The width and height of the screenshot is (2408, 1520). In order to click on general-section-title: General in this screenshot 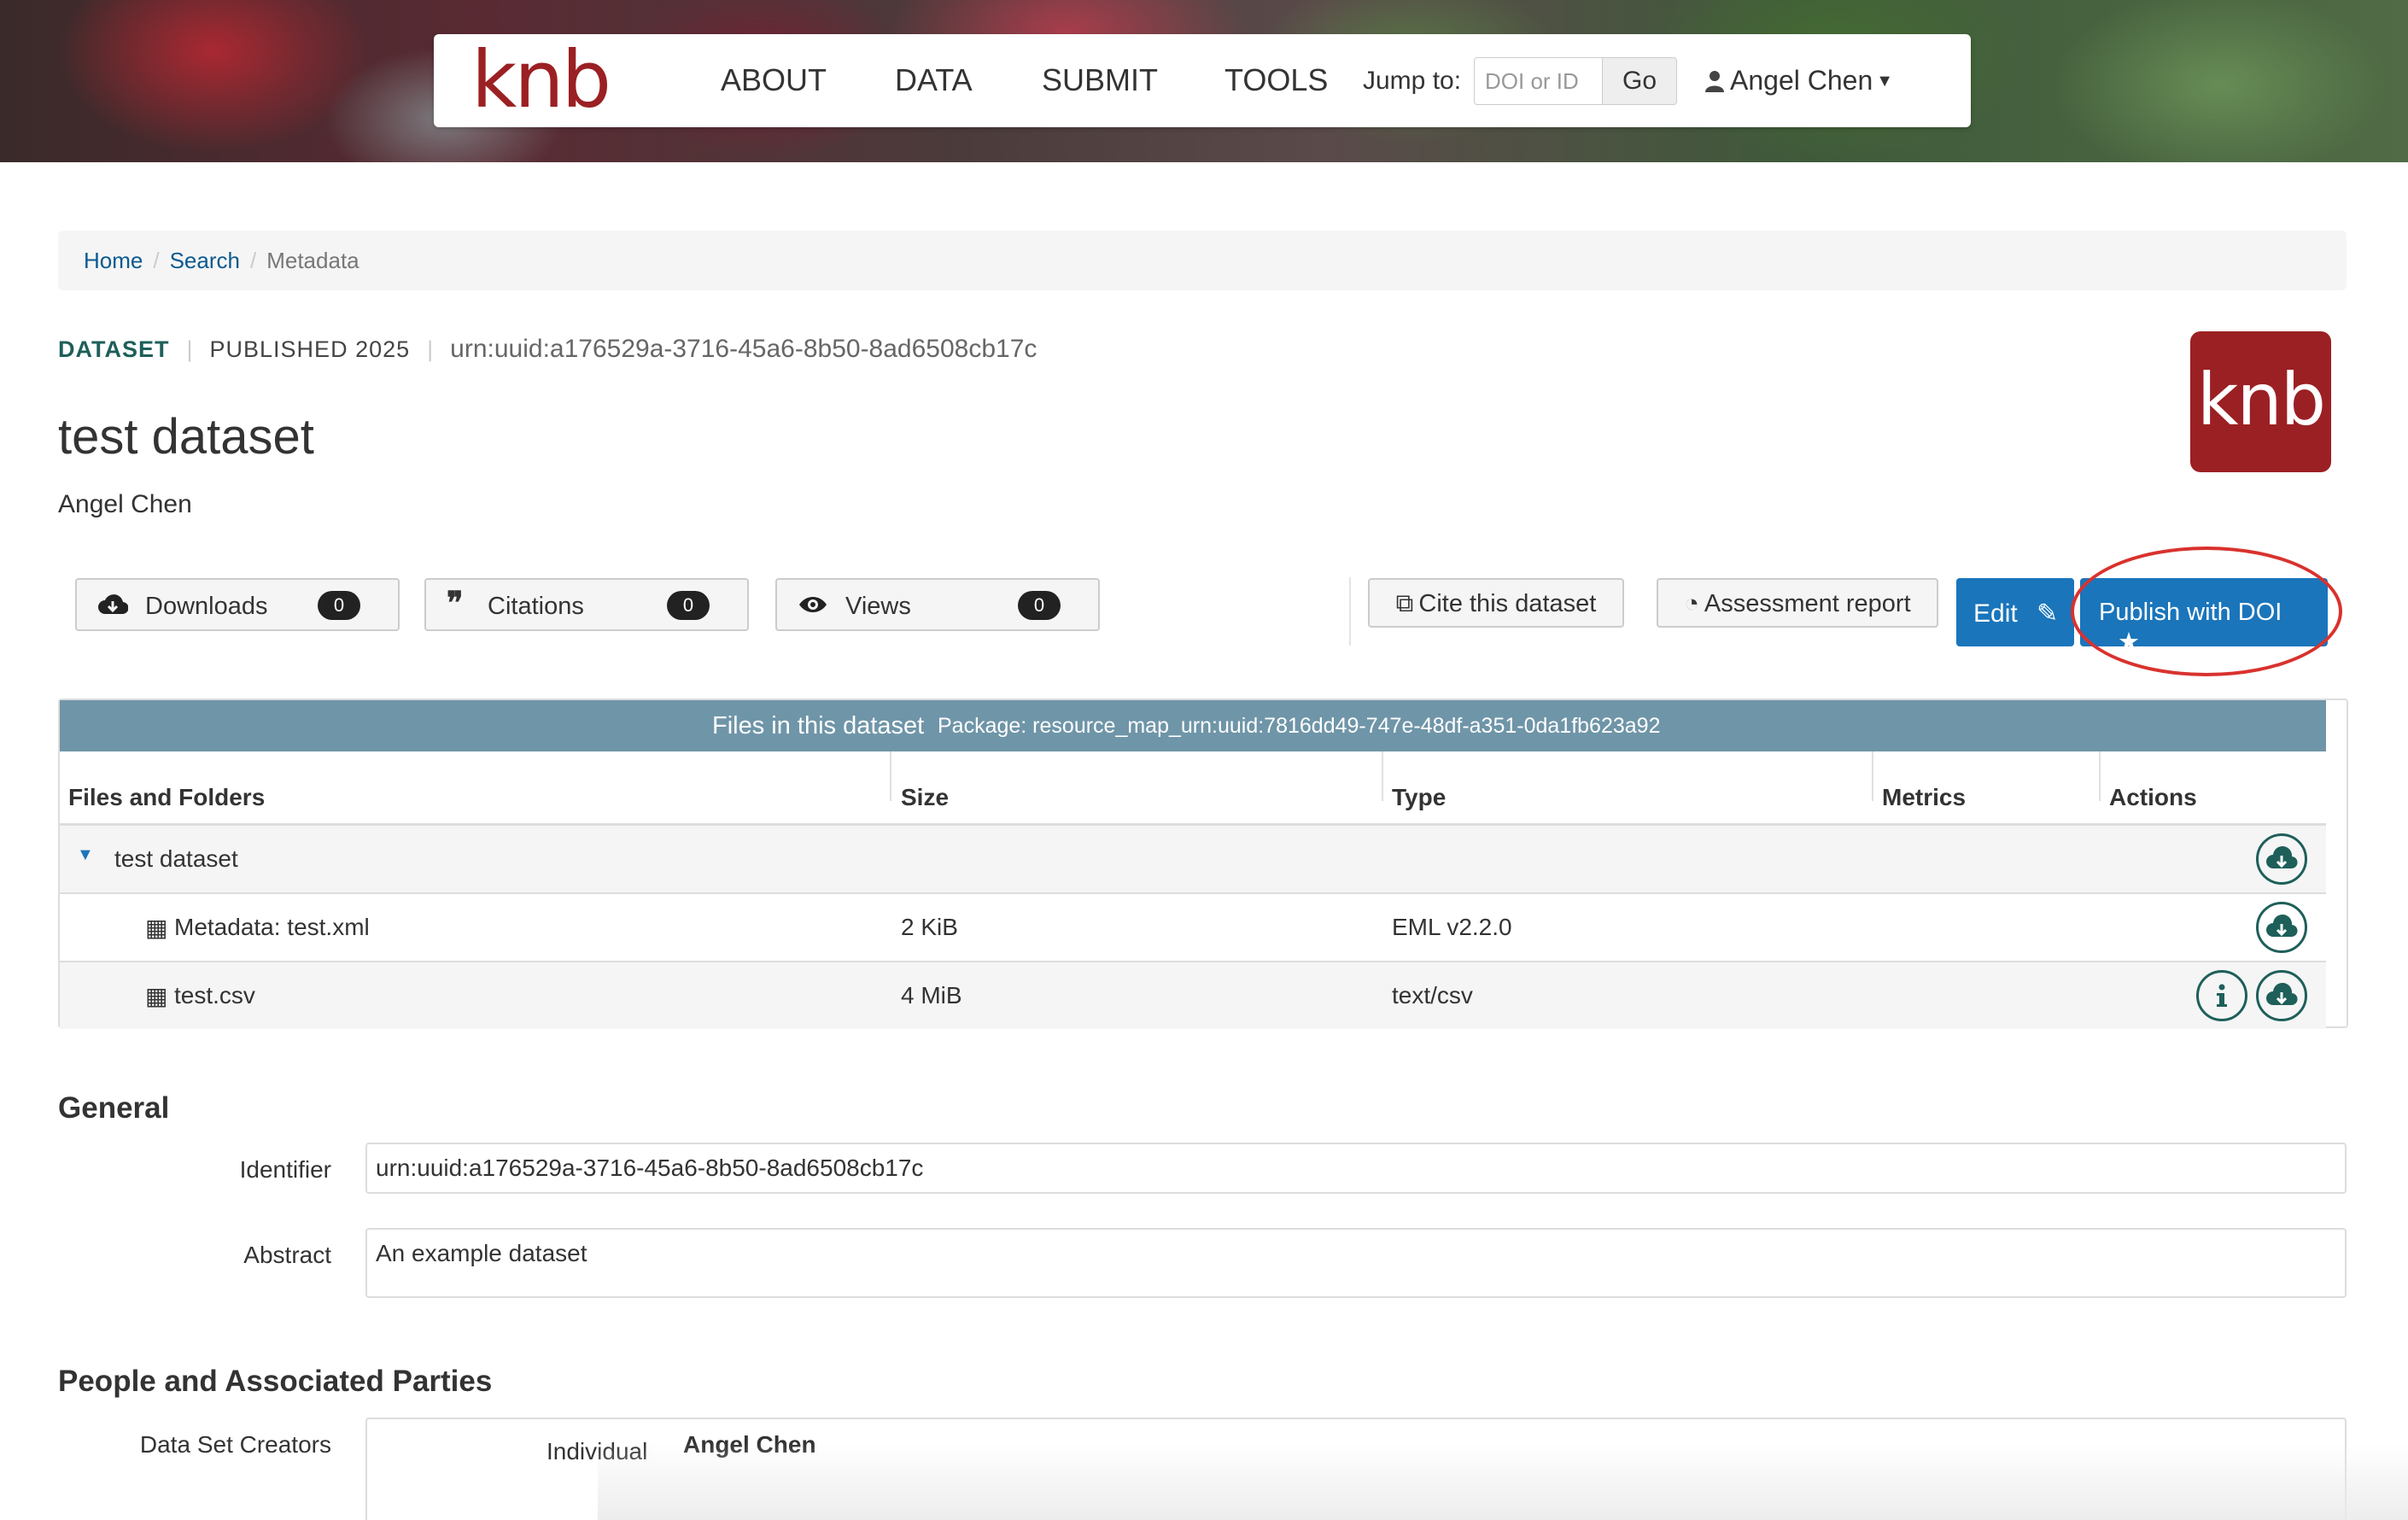, I will do `click(114, 1108)`.